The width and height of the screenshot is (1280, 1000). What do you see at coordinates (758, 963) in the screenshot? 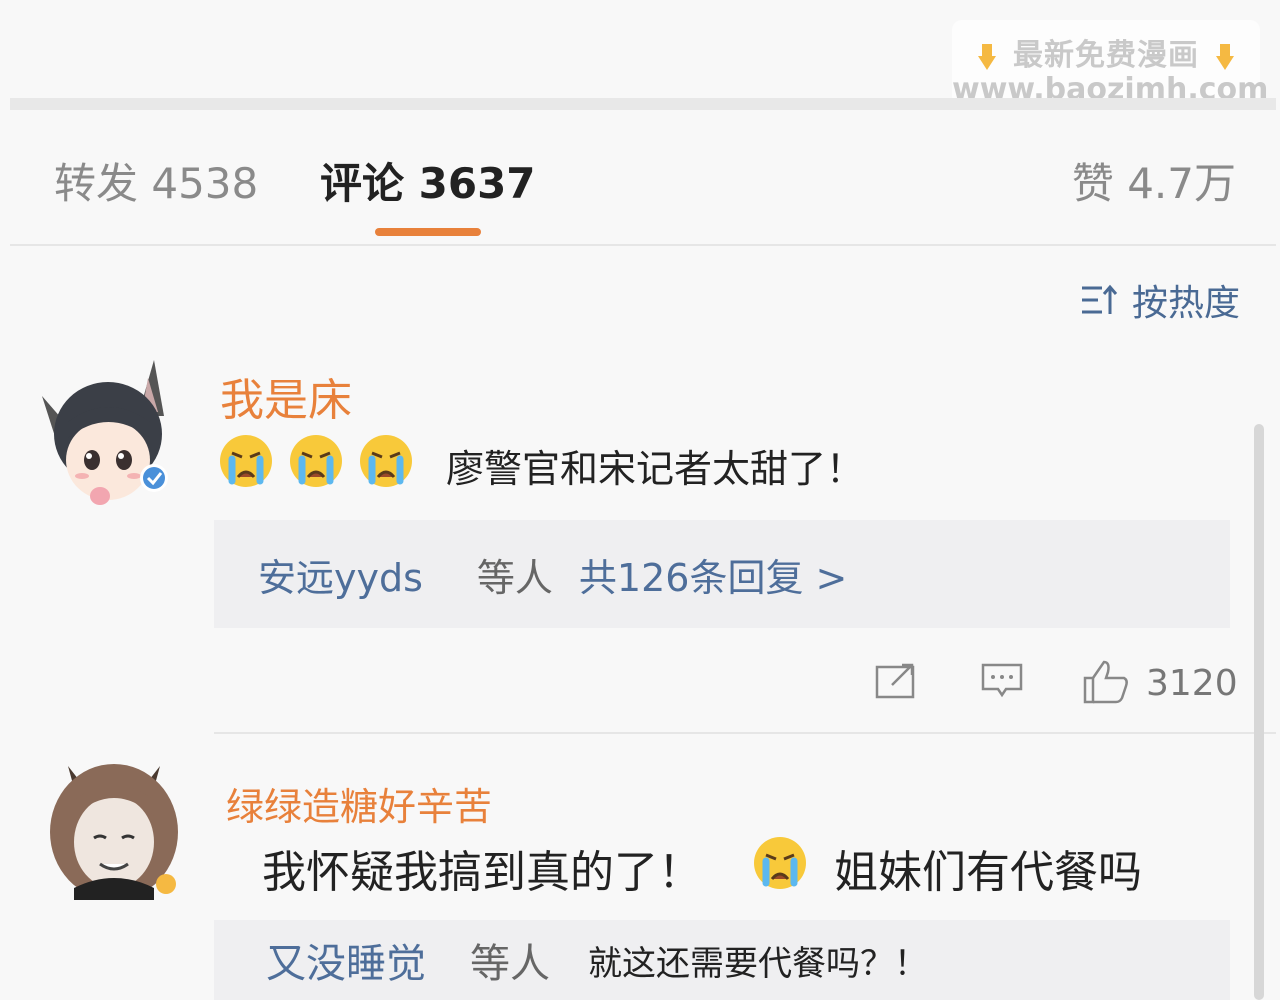
I see `reply-text: 就这还需要代餐吗？！` at bounding box center [758, 963].